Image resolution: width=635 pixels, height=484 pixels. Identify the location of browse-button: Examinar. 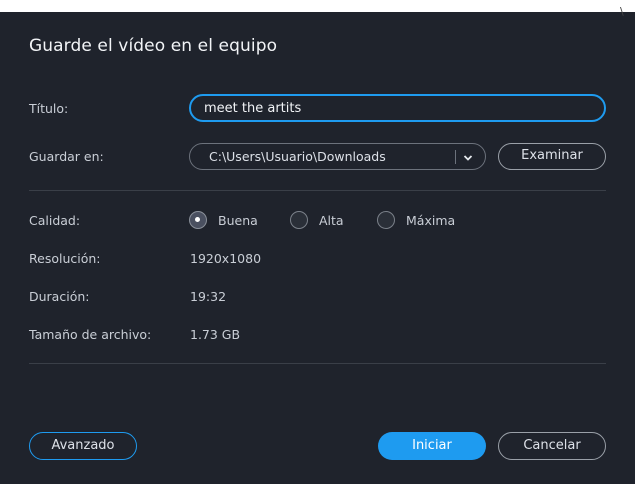
(552, 156).